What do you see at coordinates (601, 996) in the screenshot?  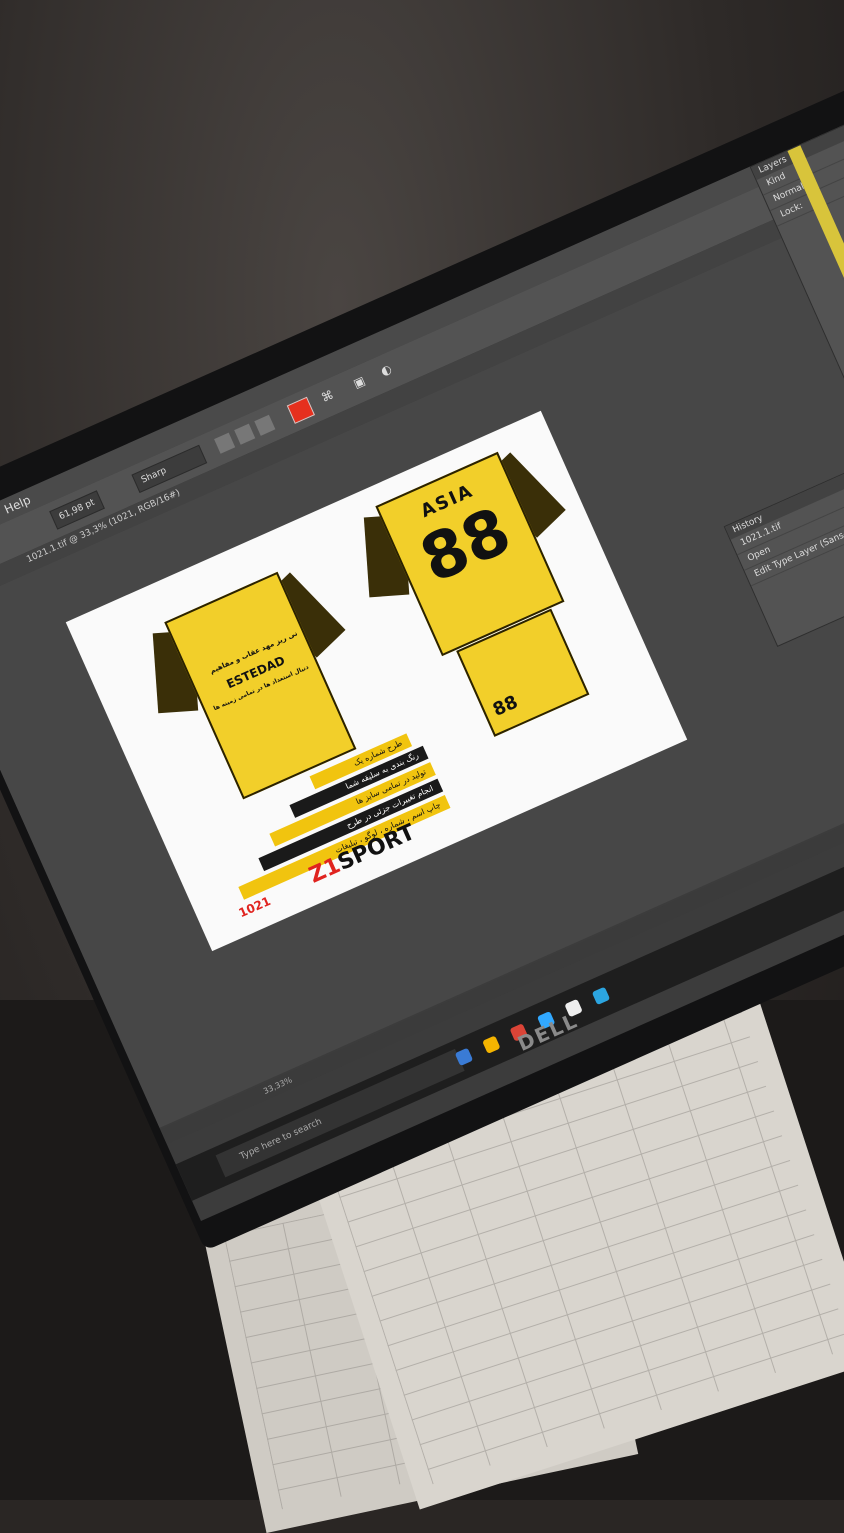 I see `telegram-icon` at bounding box center [601, 996].